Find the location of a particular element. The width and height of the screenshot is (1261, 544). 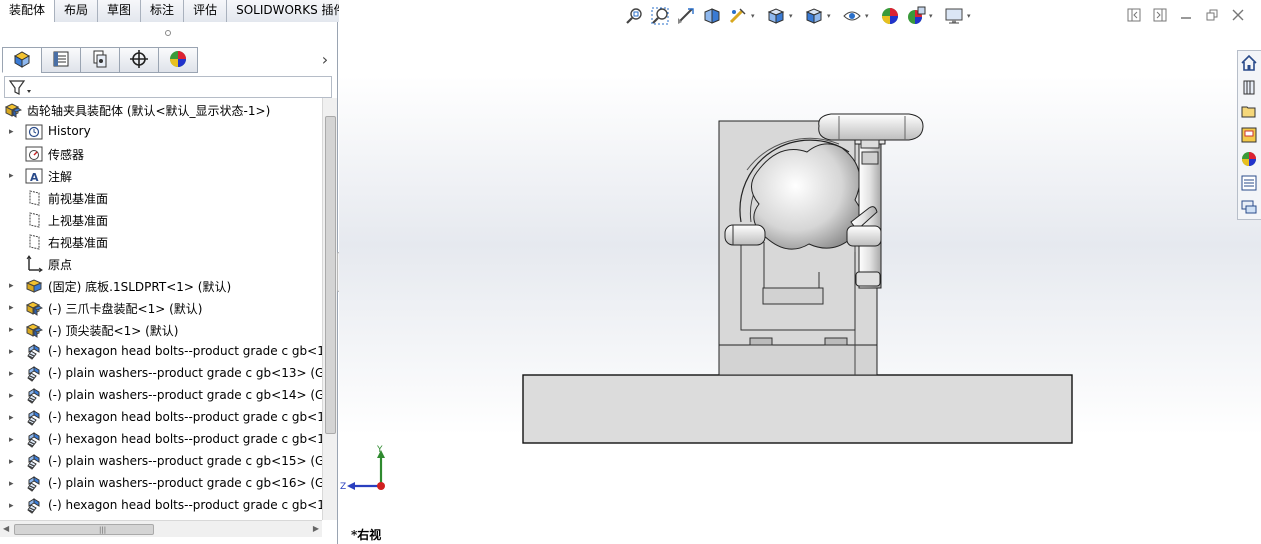

origin-icon is located at coordinates (34, 264).